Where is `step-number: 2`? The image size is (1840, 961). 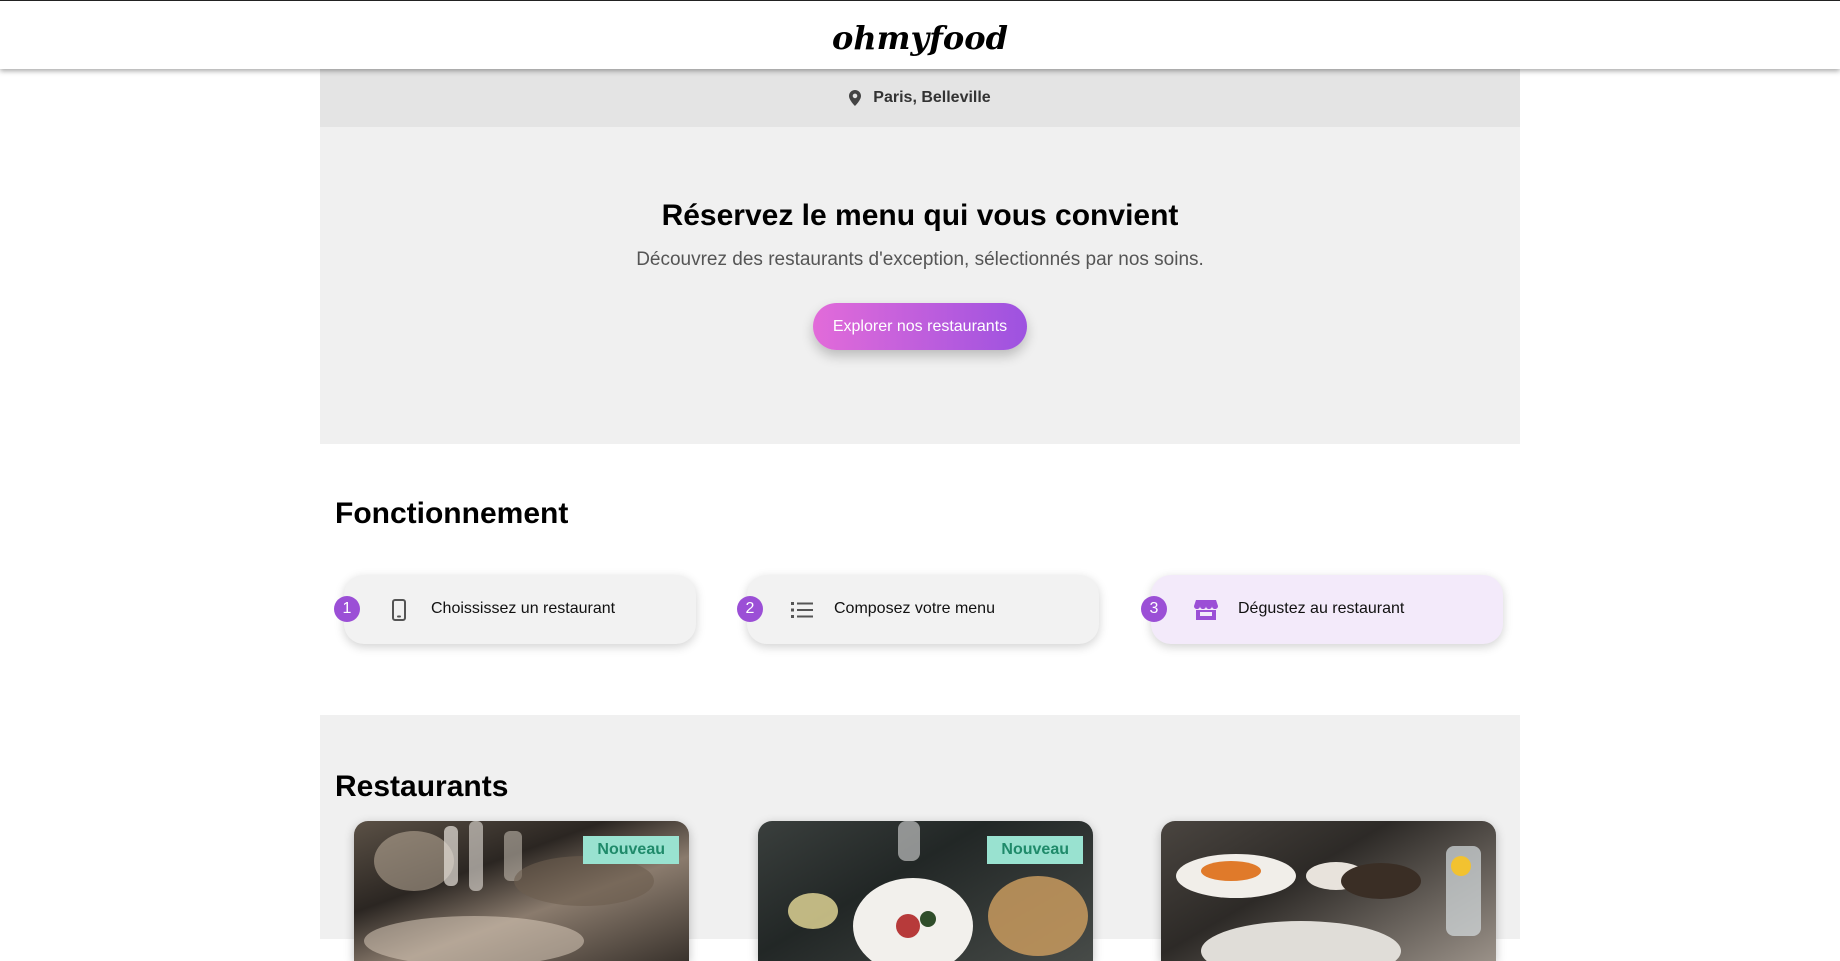
step-number: 2 is located at coordinates (750, 609).